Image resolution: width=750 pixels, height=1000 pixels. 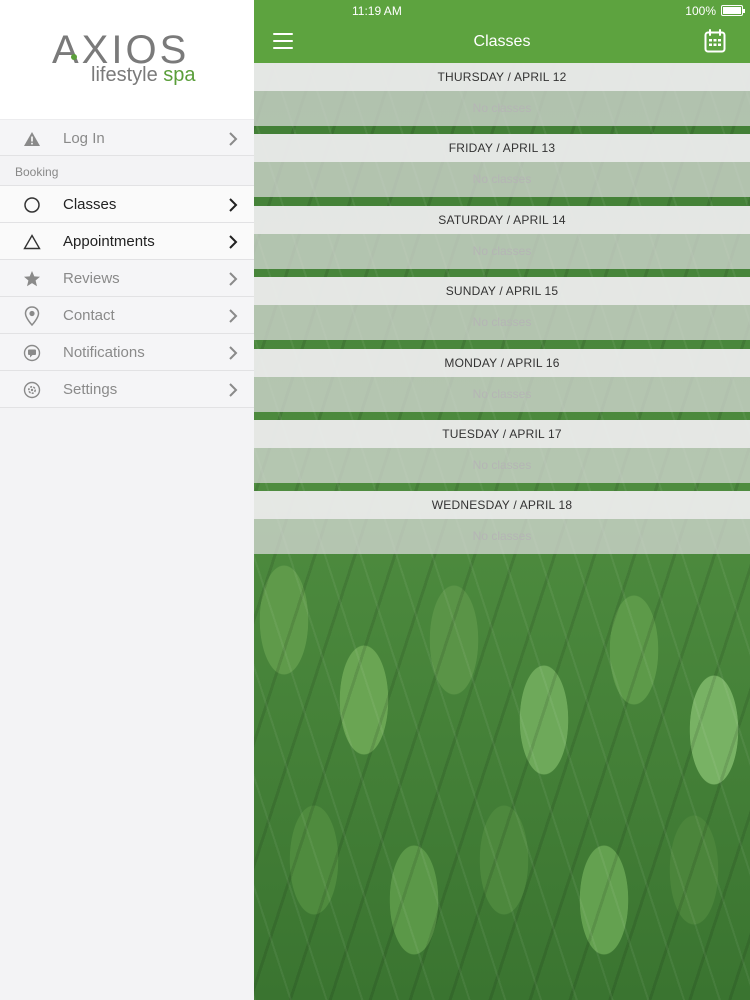 What do you see at coordinates (502, 10) in the screenshot?
I see `status-bar: 11:19 AM 100%` at bounding box center [502, 10].